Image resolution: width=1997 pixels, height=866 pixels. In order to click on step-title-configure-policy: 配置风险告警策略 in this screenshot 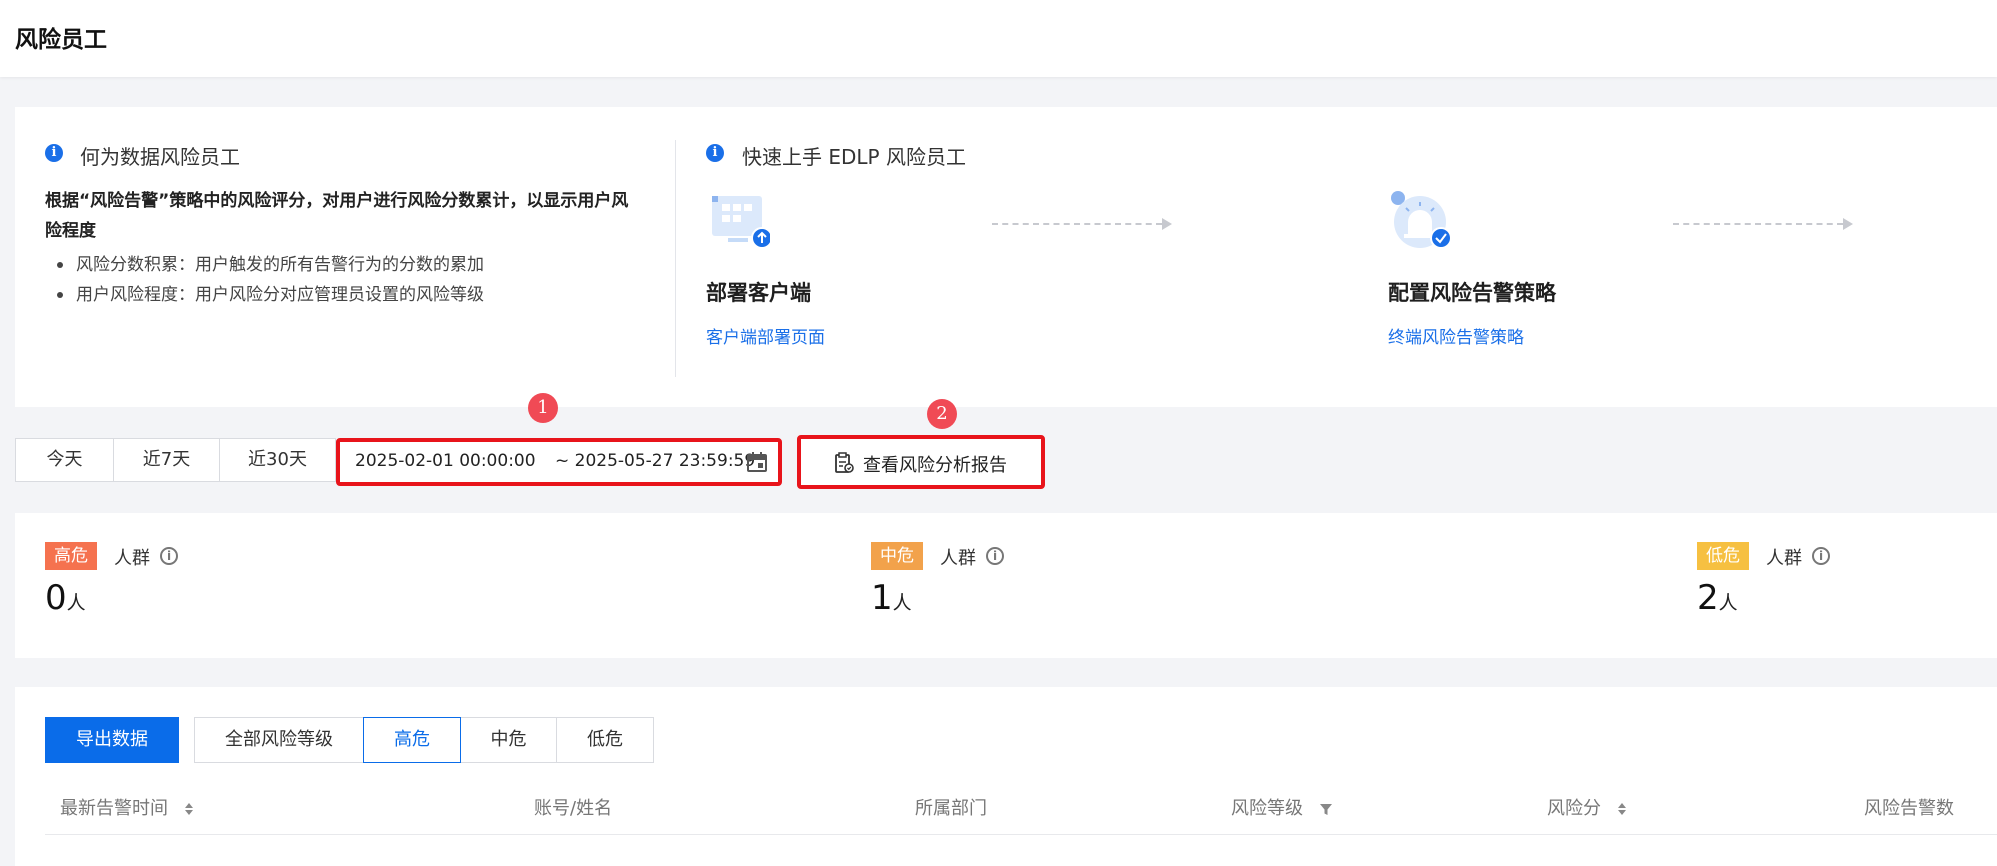, I will do `click(1472, 293)`.